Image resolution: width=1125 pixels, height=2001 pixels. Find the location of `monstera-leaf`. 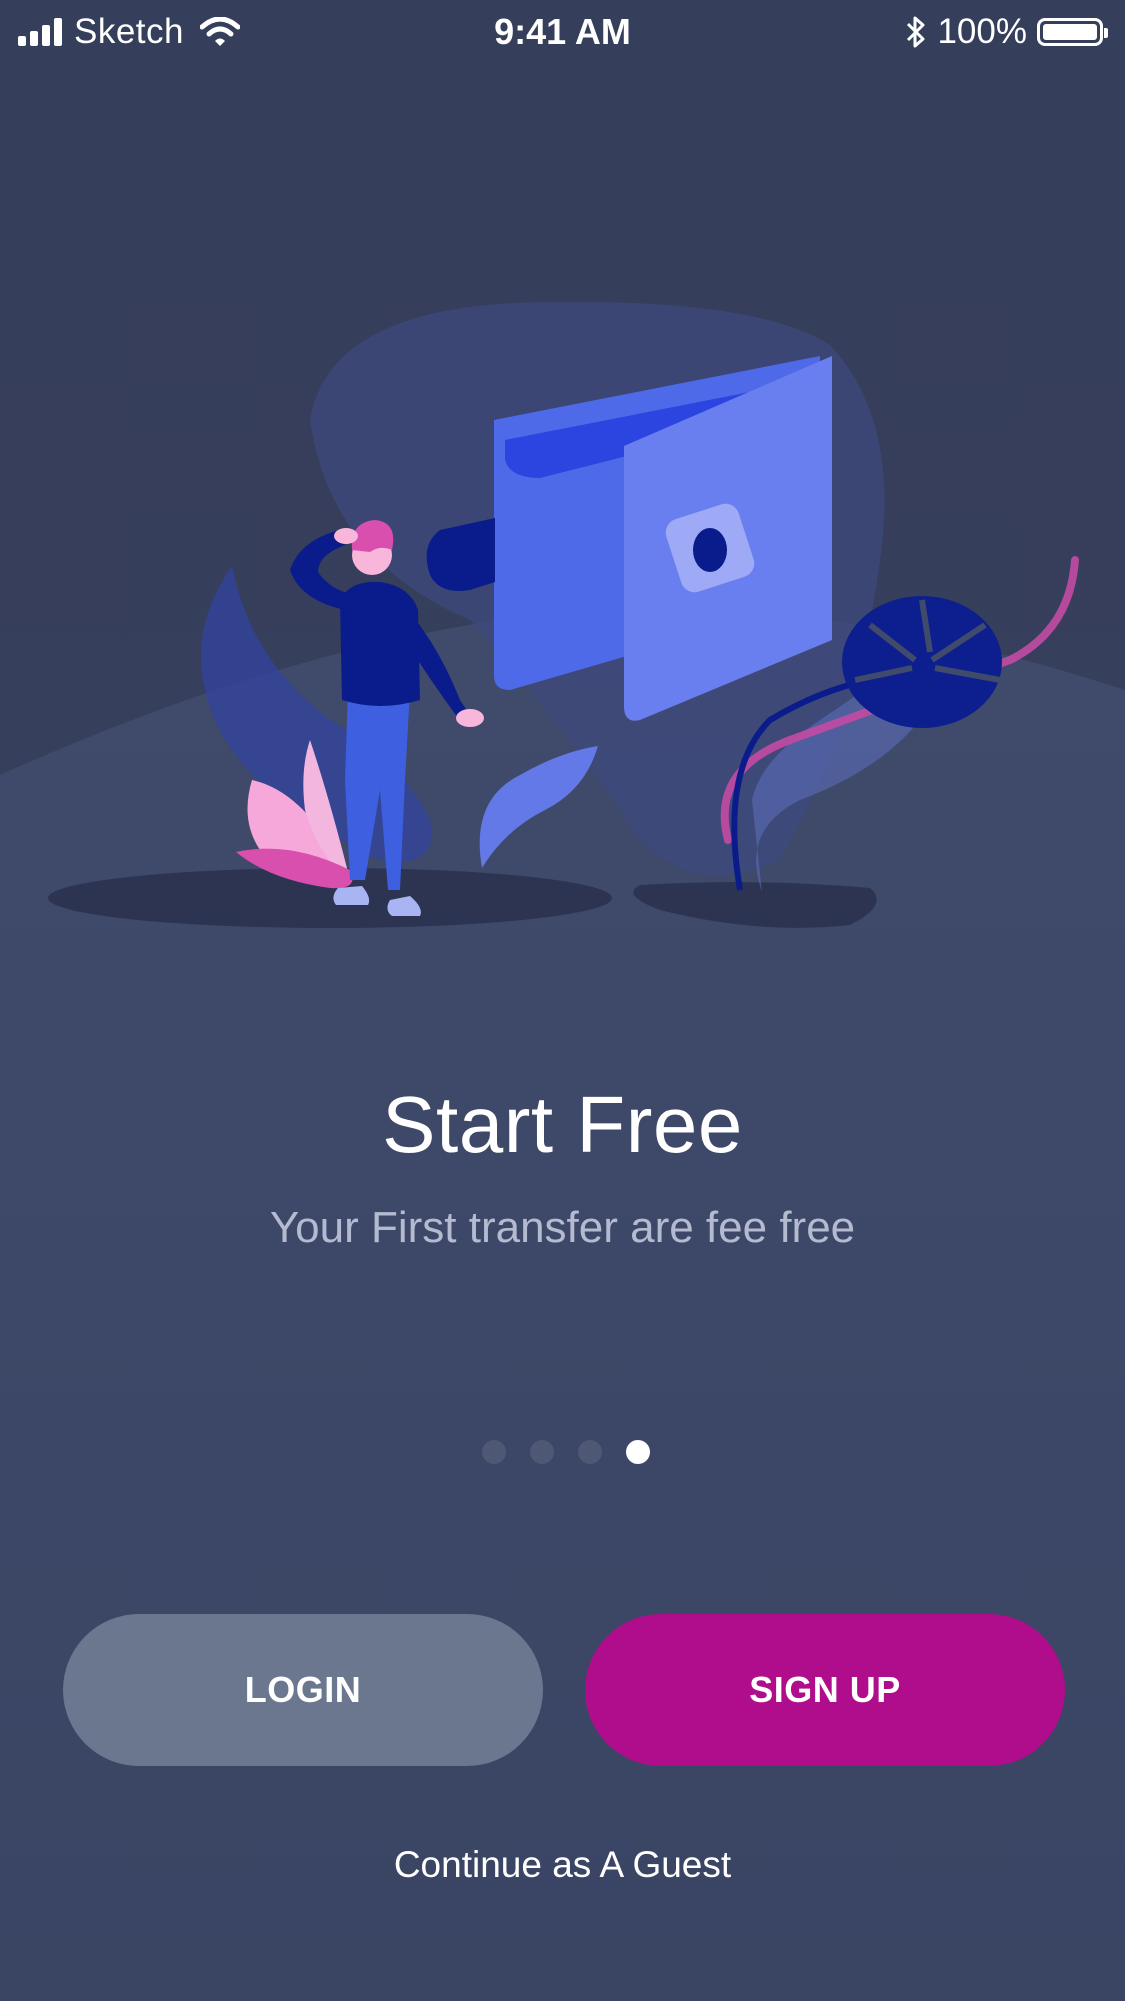

monstera-leaf is located at coordinates (922, 662).